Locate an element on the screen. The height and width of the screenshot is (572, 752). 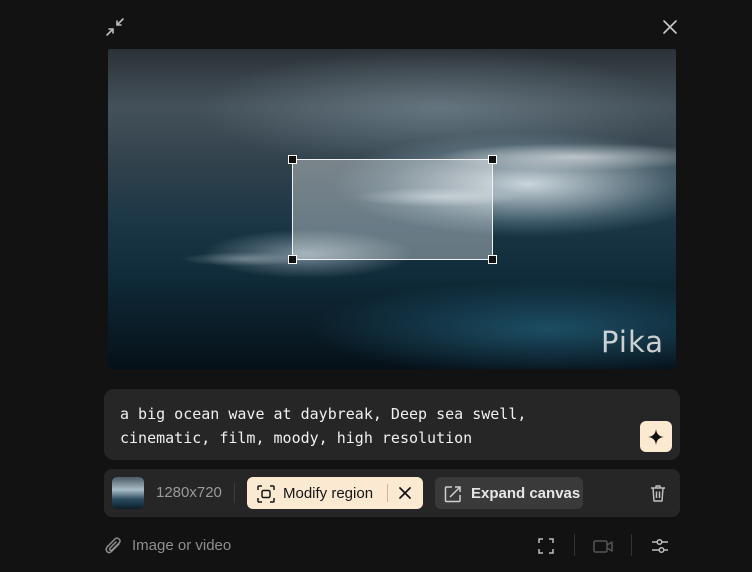
source-thumbnail is located at coordinates (128, 493).